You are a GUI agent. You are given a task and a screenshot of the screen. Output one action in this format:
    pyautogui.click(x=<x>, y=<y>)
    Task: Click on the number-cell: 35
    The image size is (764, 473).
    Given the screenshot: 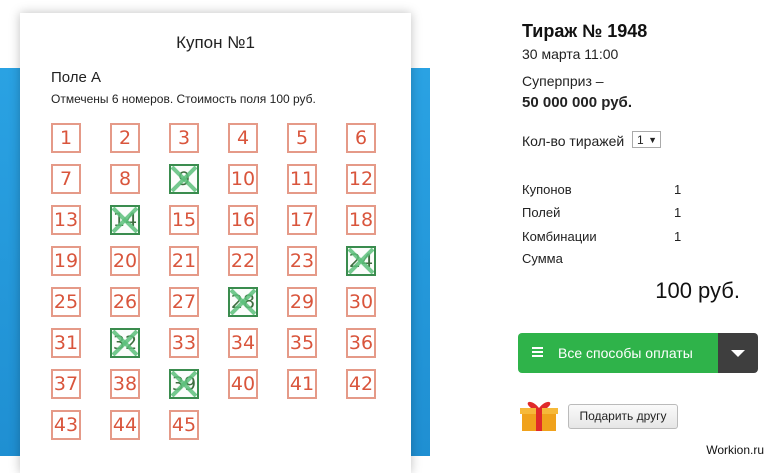 What is the action you would take?
    pyautogui.click(x=302, y=343)
    